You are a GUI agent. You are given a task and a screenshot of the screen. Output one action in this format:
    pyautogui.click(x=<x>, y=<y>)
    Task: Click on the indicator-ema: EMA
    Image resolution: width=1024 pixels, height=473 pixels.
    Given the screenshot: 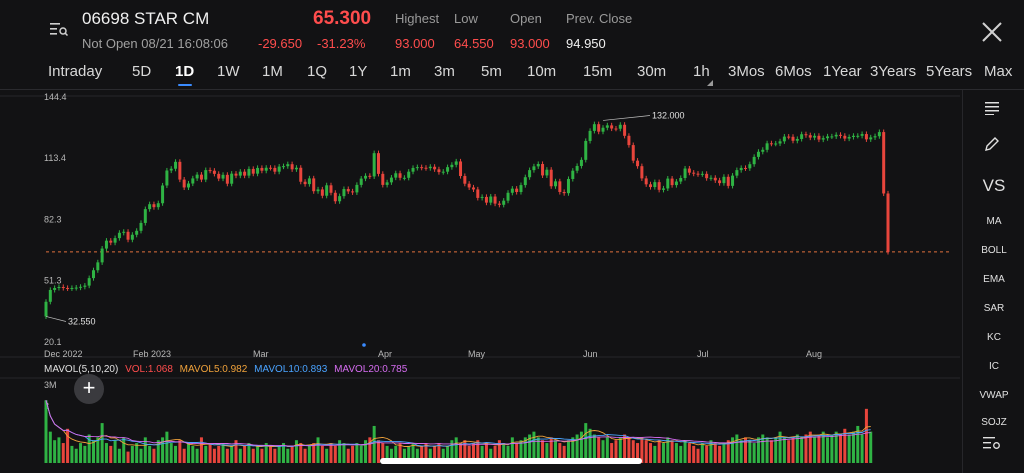 What is the action you would take?
    pyautogui.click(x=993, y=279)
    